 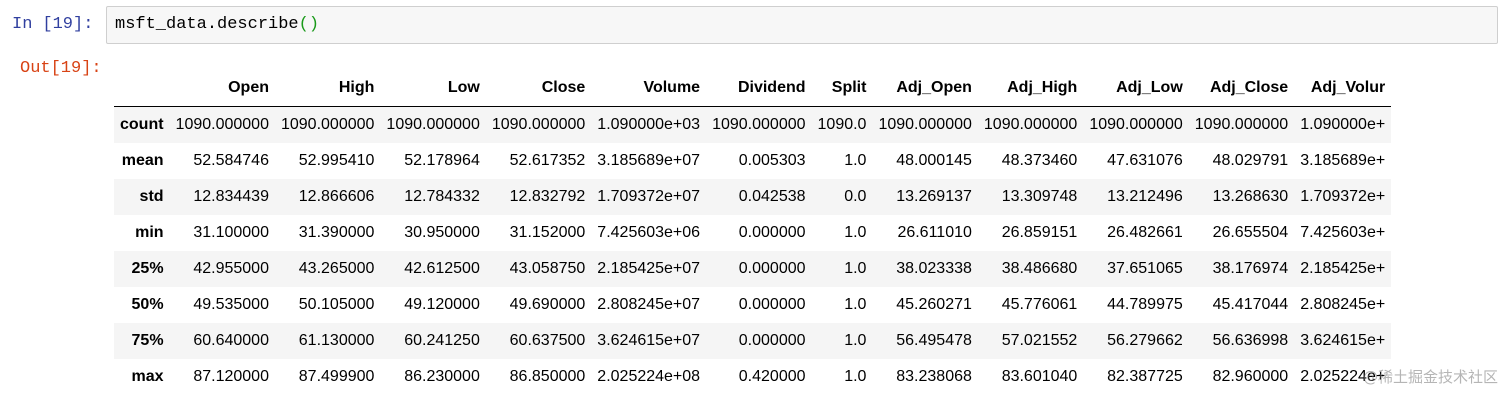 I want to click on table-cell: 48.000145, so click(x=934, y=160).